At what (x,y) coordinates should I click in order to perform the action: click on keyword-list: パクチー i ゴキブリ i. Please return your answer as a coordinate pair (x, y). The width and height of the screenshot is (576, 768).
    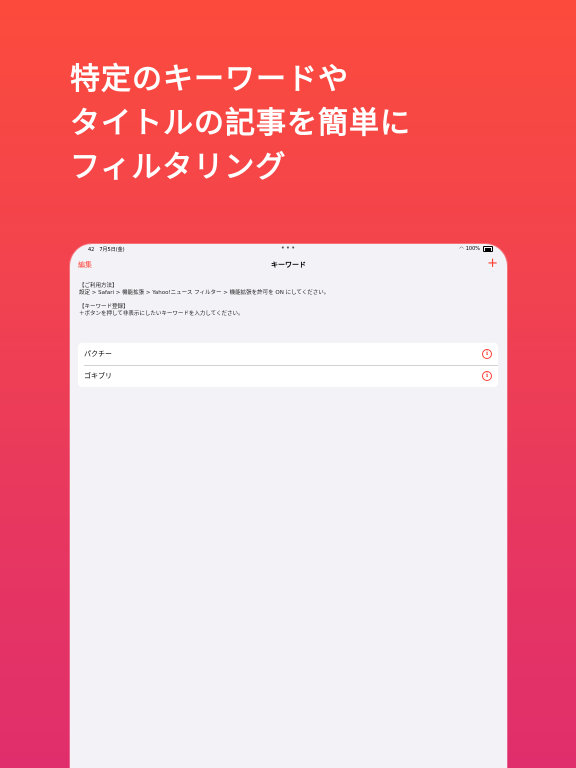
    Looking at the image, I should click on (288, 365).